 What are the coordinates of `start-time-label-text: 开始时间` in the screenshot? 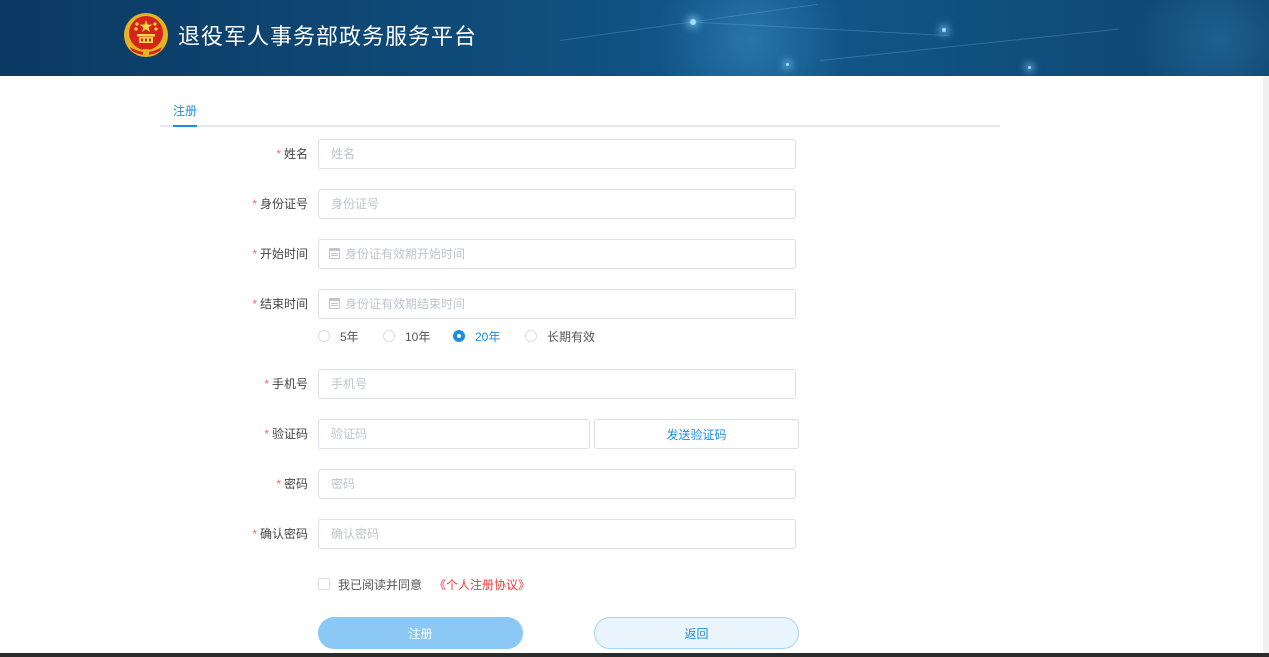 It's located at (283, 254).